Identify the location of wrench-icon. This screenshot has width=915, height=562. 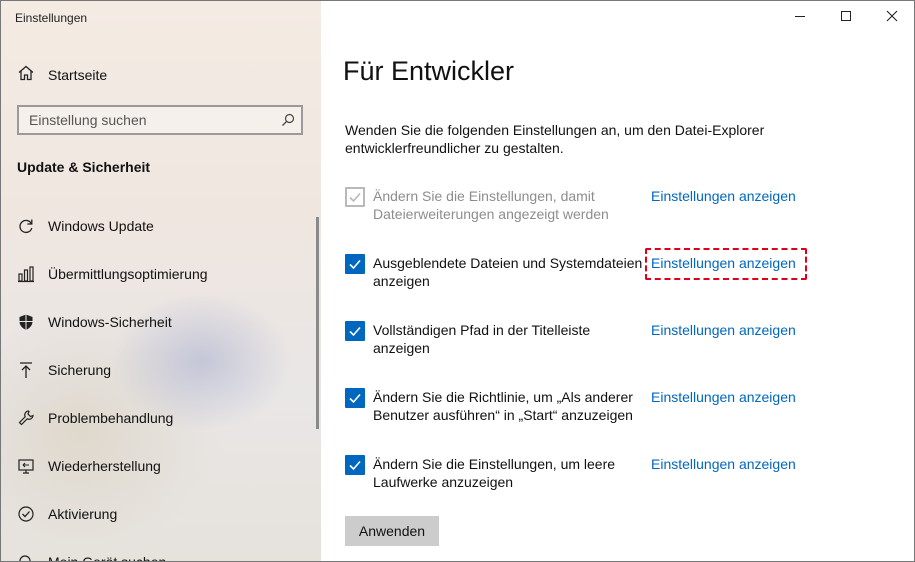
(26, 418).